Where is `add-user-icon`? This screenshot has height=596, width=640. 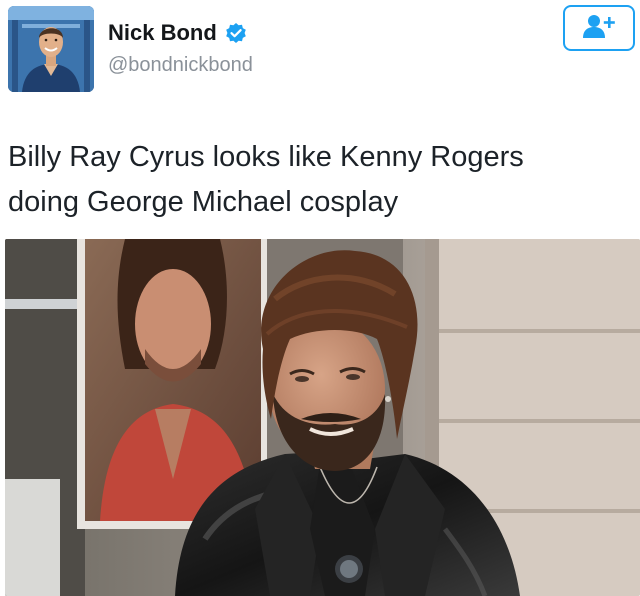 add-user-icon is located at coordinates (599, 28).